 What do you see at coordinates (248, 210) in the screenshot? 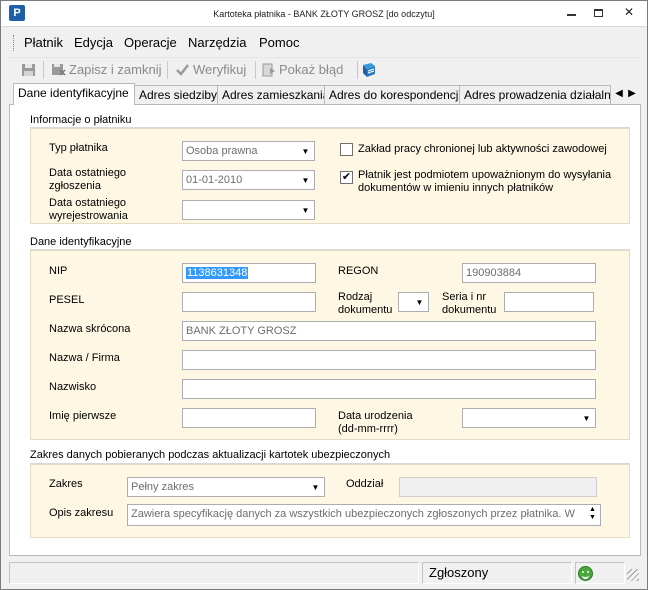
I see `last-dereg-date-select: ▼` at bounding box center [248, 210].